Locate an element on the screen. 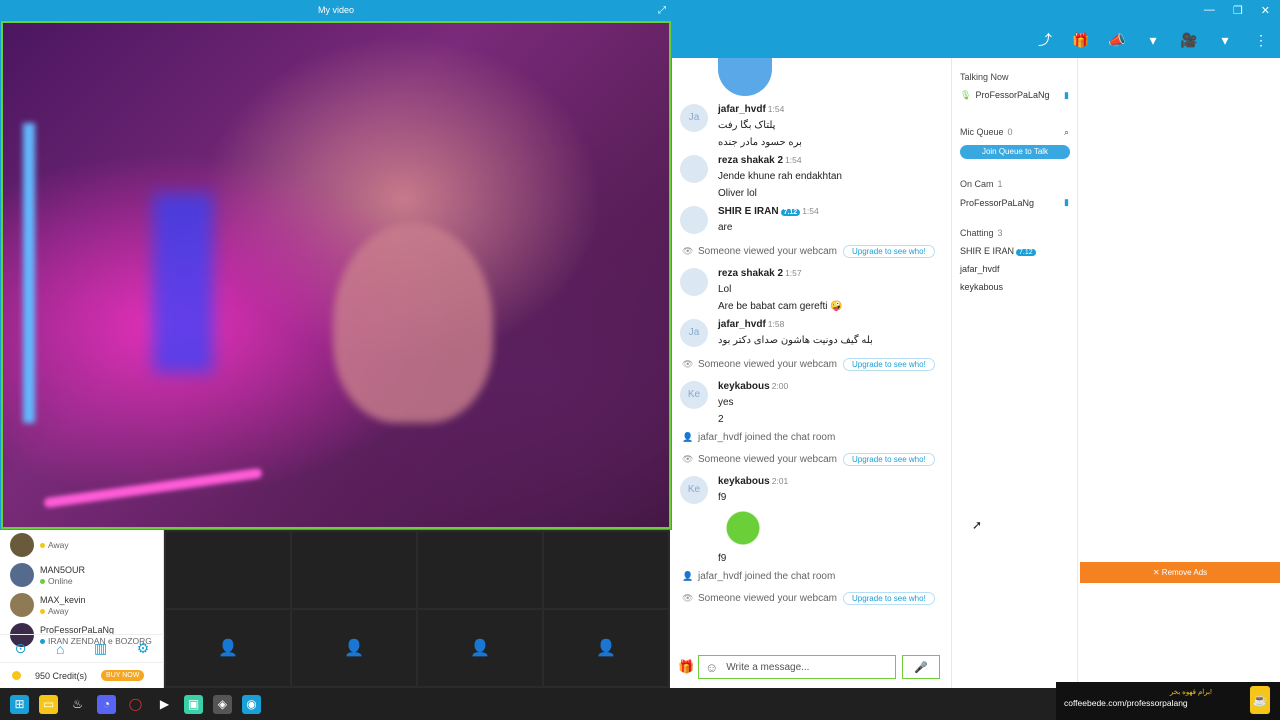 The image size is (1280, 720). close-icon: ✕ is located at coordinates (1265, 10).